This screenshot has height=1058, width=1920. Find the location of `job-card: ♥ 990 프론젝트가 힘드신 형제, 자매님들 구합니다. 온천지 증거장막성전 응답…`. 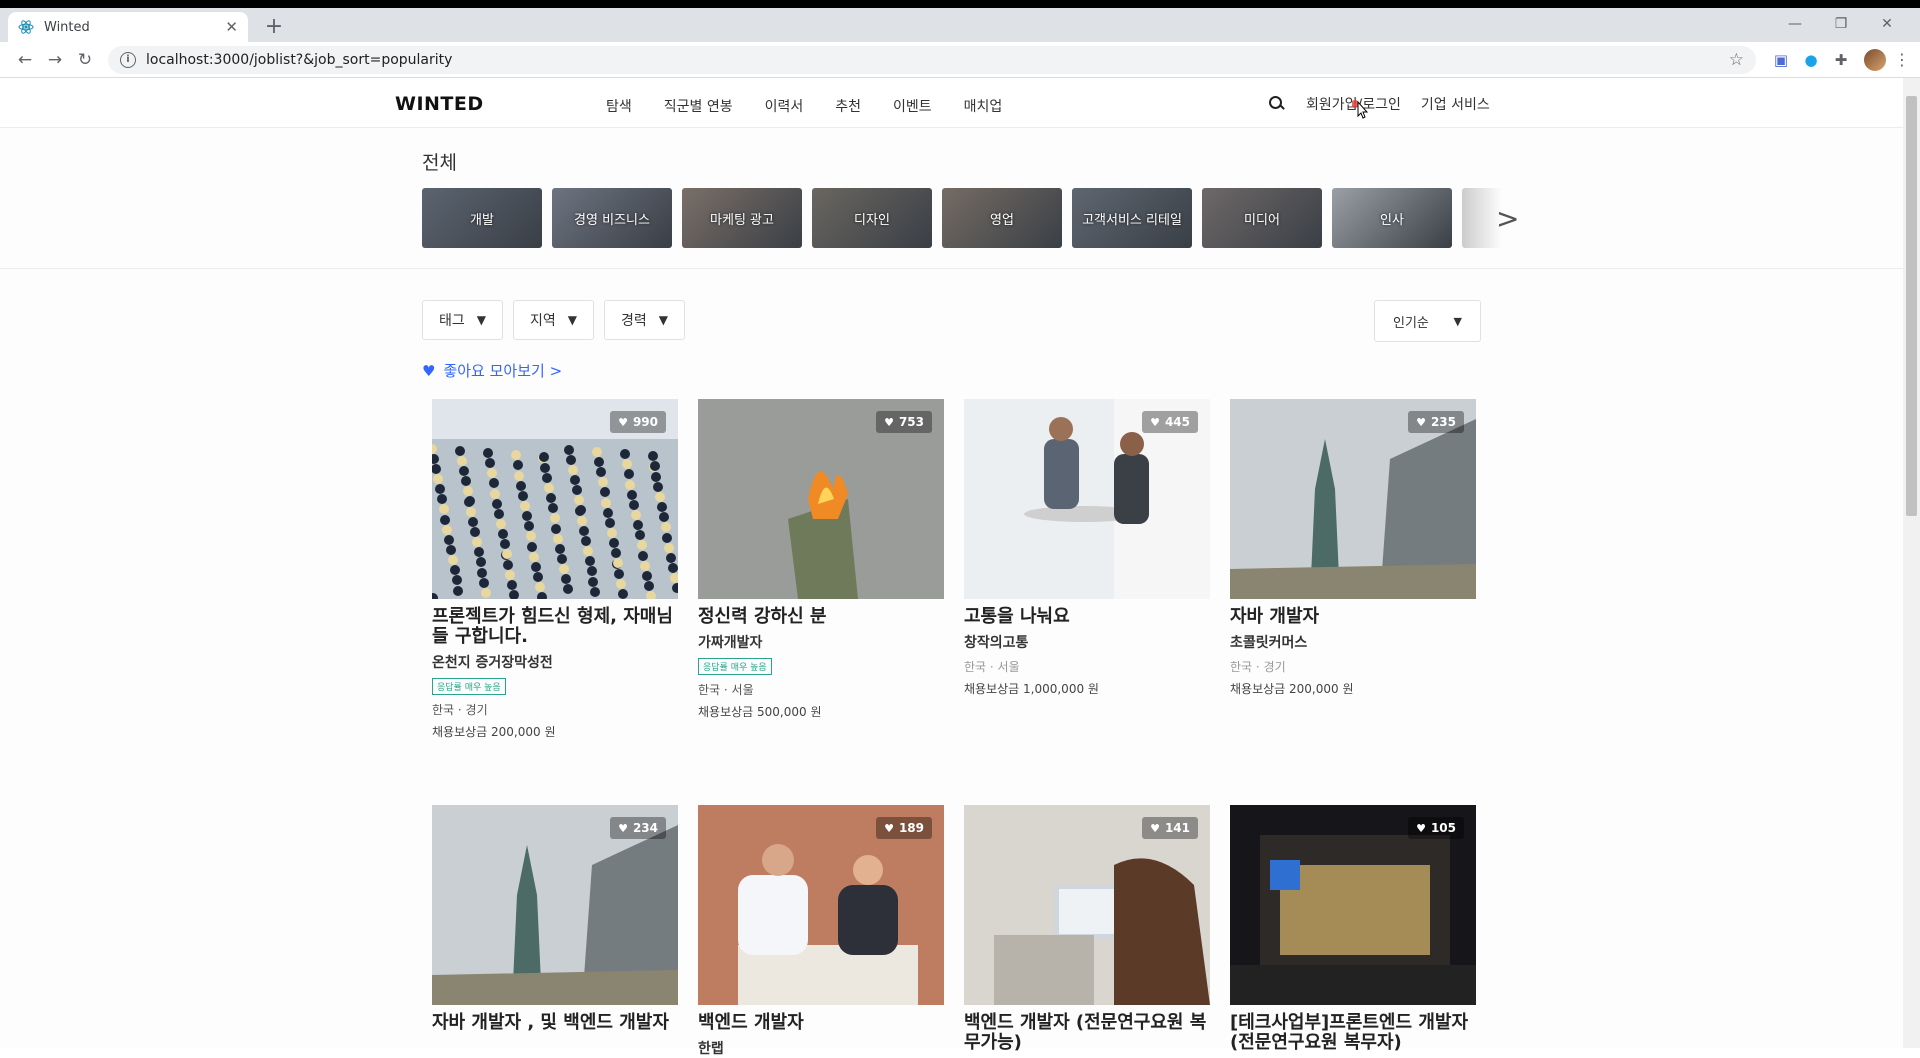

job-card: ♥ 990 프론젝트가 힘드신 형제, 자매님들 구합니다. 온천지 증거장막성전 응답… is located at coordinates (555, 569).